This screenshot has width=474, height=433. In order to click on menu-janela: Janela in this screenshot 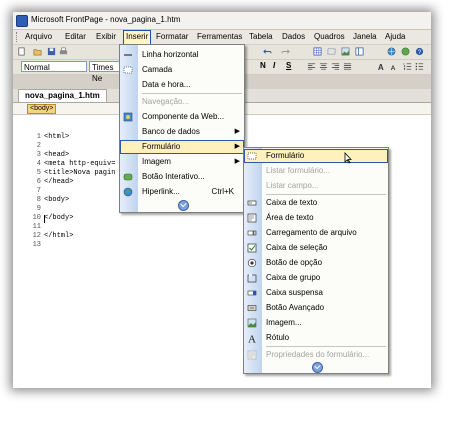, I will do `click(365, 36)`.